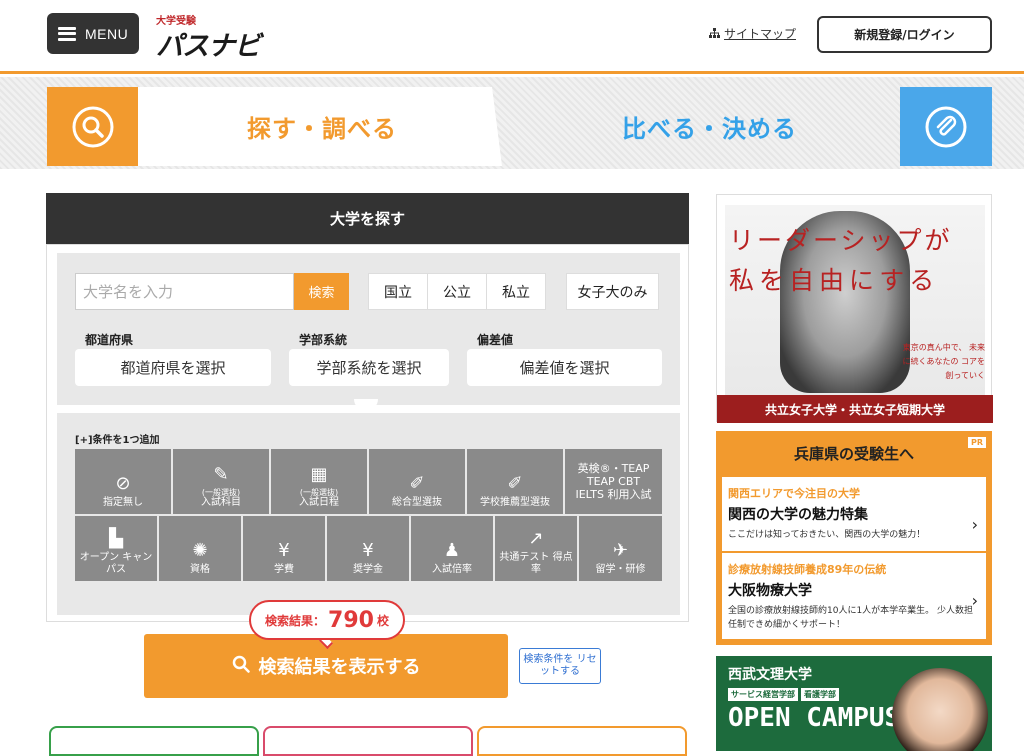 The width and height of the screenshot is (1024, 756). Describe the element at coordinates (323, 340) in the screenshot. I see `faculty-label: 学部系統` at that location.